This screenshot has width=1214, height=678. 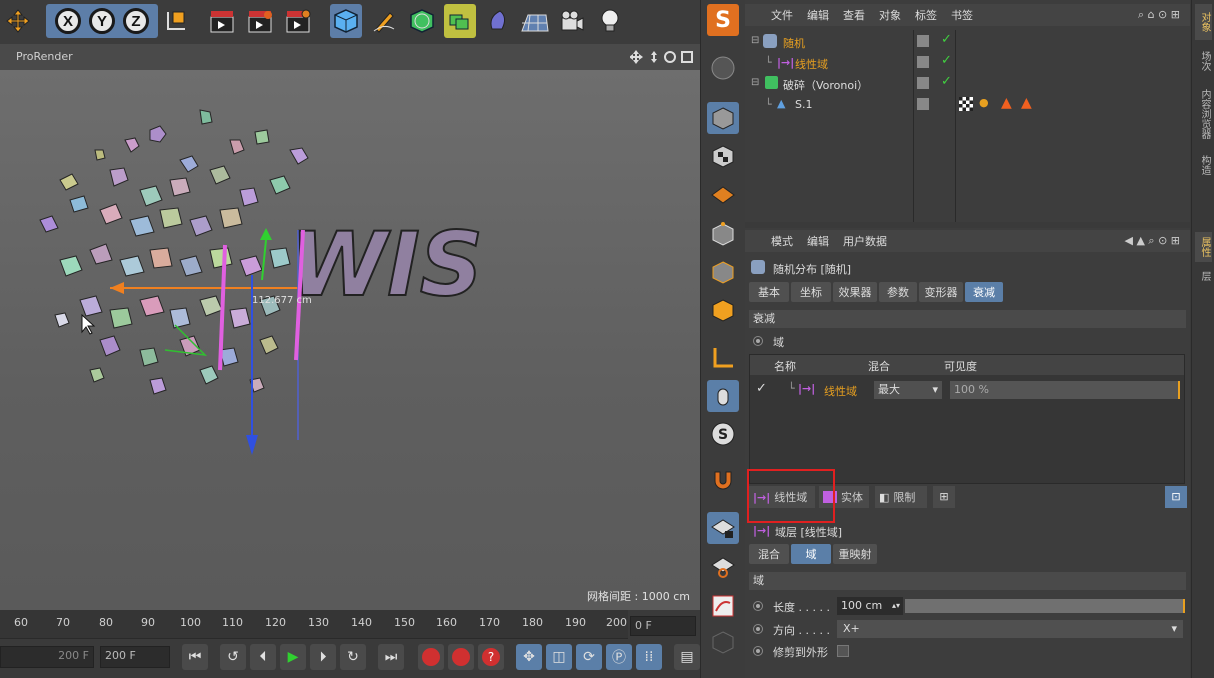 I want to click on record-button, so click(x=431, y=657).